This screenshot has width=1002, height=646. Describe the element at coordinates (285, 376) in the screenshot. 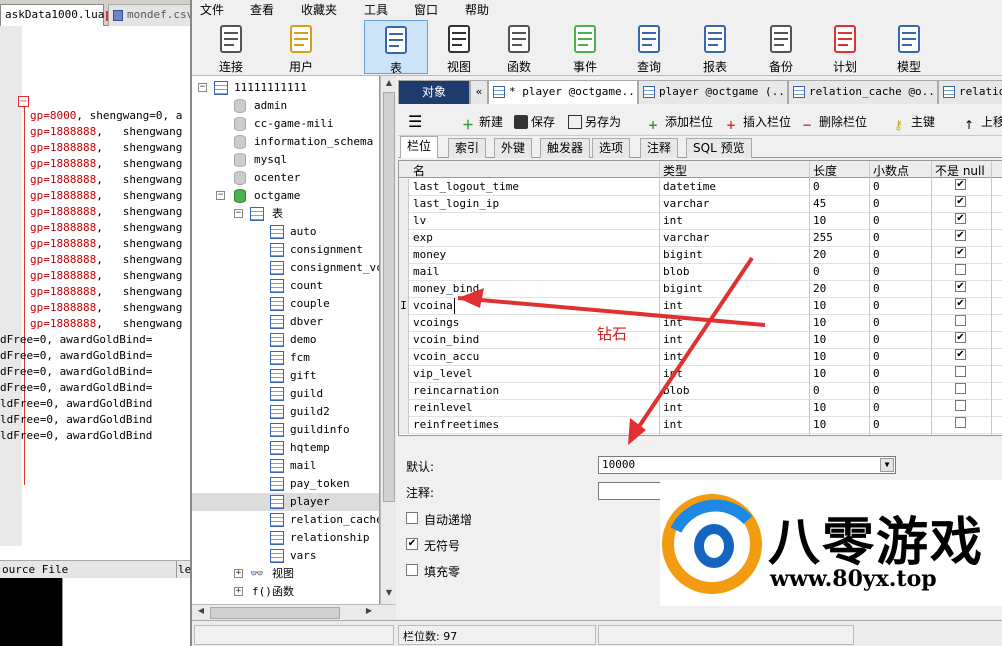

I see `tree-table-item: gift` at that location.